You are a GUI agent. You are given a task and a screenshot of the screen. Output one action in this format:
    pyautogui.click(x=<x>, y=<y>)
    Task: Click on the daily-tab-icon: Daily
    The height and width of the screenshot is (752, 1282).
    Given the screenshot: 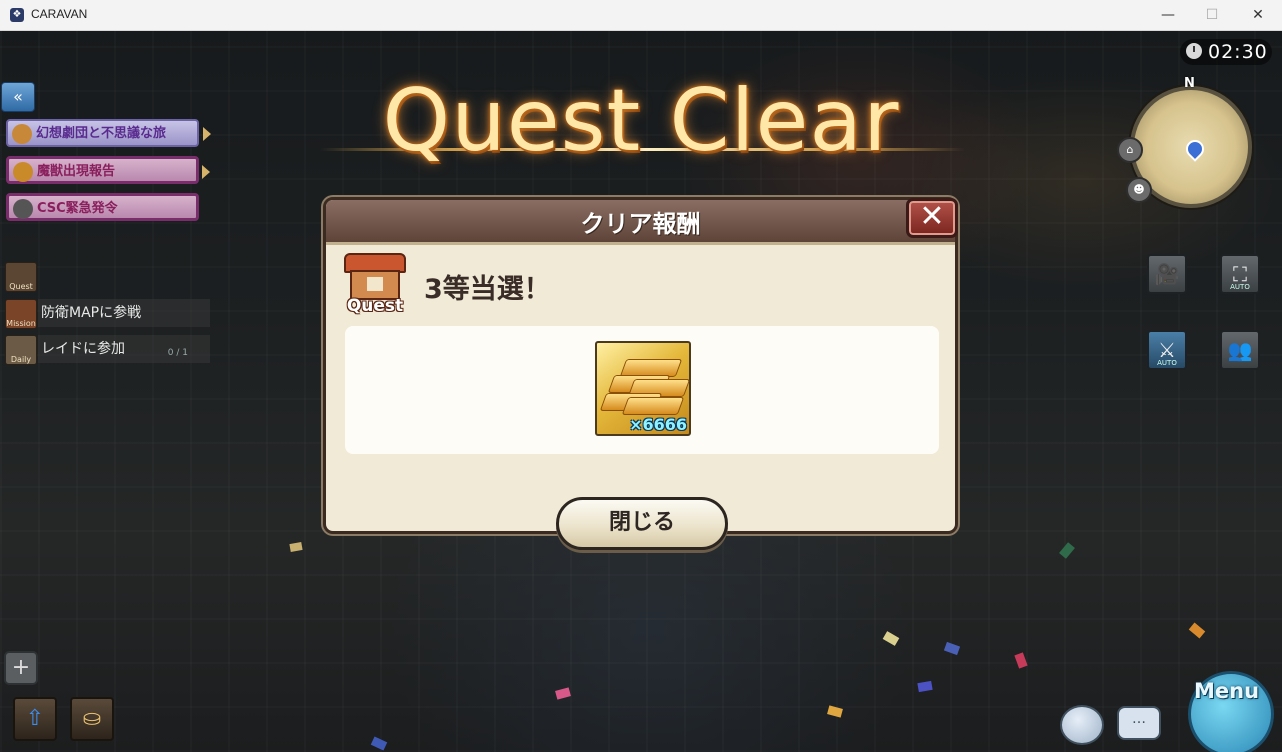 What is the action you would take?
    pyautogui.click(x=21, y=350)
    